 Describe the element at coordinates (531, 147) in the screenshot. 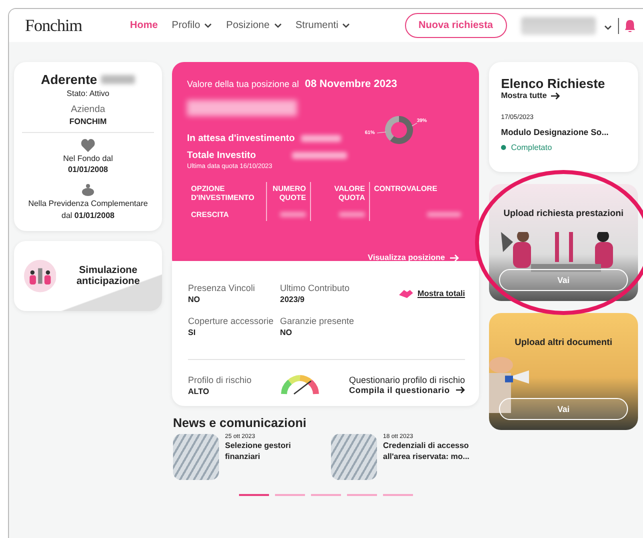

I see `request-status: Completato` at that location.